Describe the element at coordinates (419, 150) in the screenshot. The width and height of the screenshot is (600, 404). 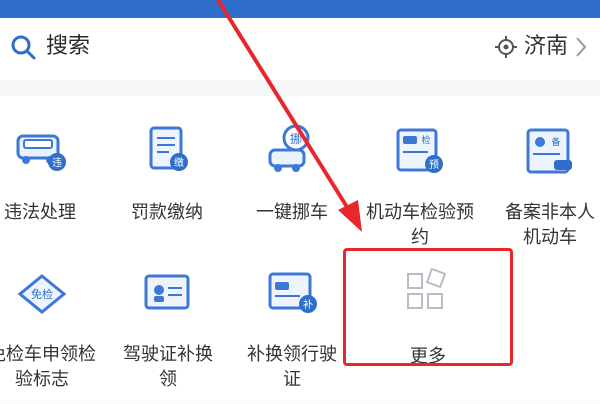
I see `inspection-appointment-icon: 检 预` at that location.